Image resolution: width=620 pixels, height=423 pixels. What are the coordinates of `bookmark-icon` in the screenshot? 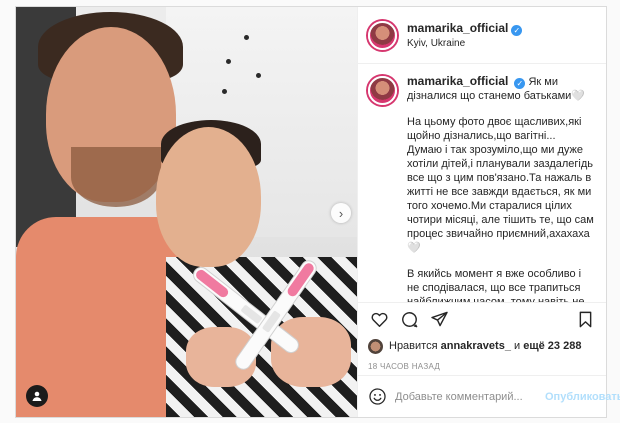 It's located at (585, 319).